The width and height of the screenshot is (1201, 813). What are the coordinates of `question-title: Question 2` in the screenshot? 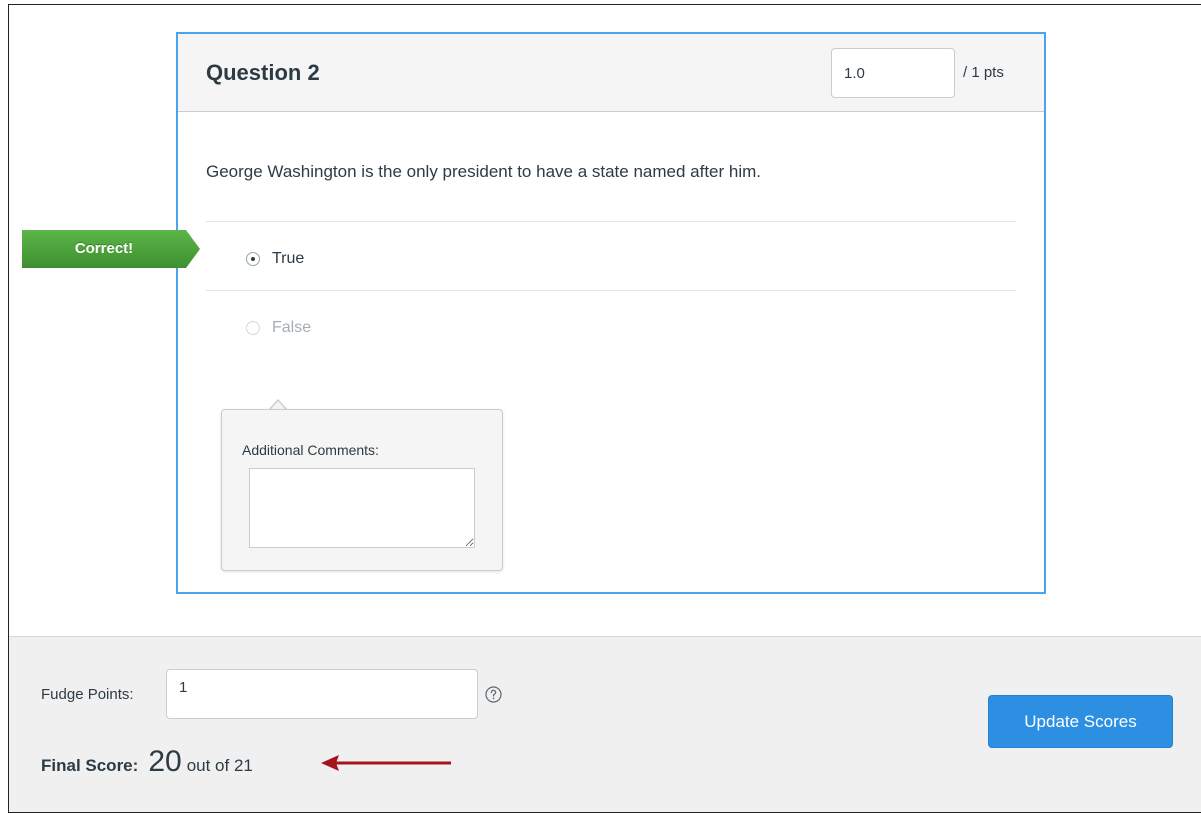 It's located at (263, 72).